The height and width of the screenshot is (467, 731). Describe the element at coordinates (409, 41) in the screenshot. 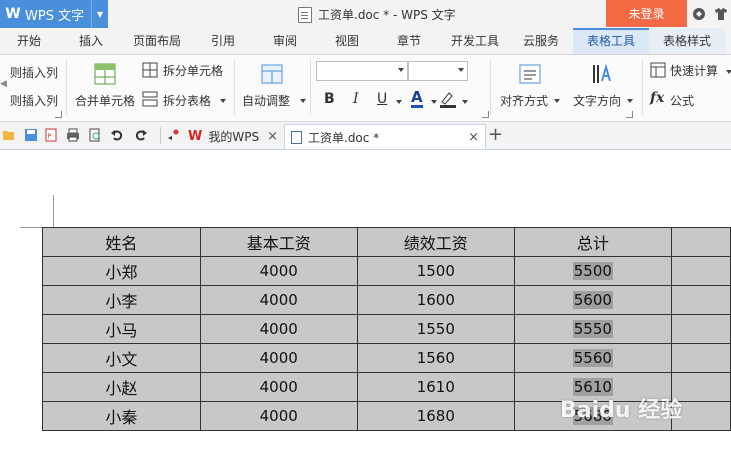

I see `tab-section: 章节` at that location.